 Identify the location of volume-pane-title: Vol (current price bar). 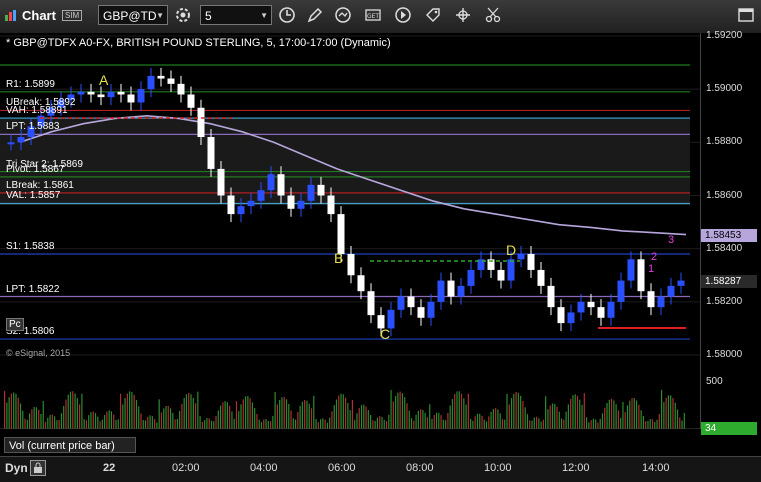
(70, 445).